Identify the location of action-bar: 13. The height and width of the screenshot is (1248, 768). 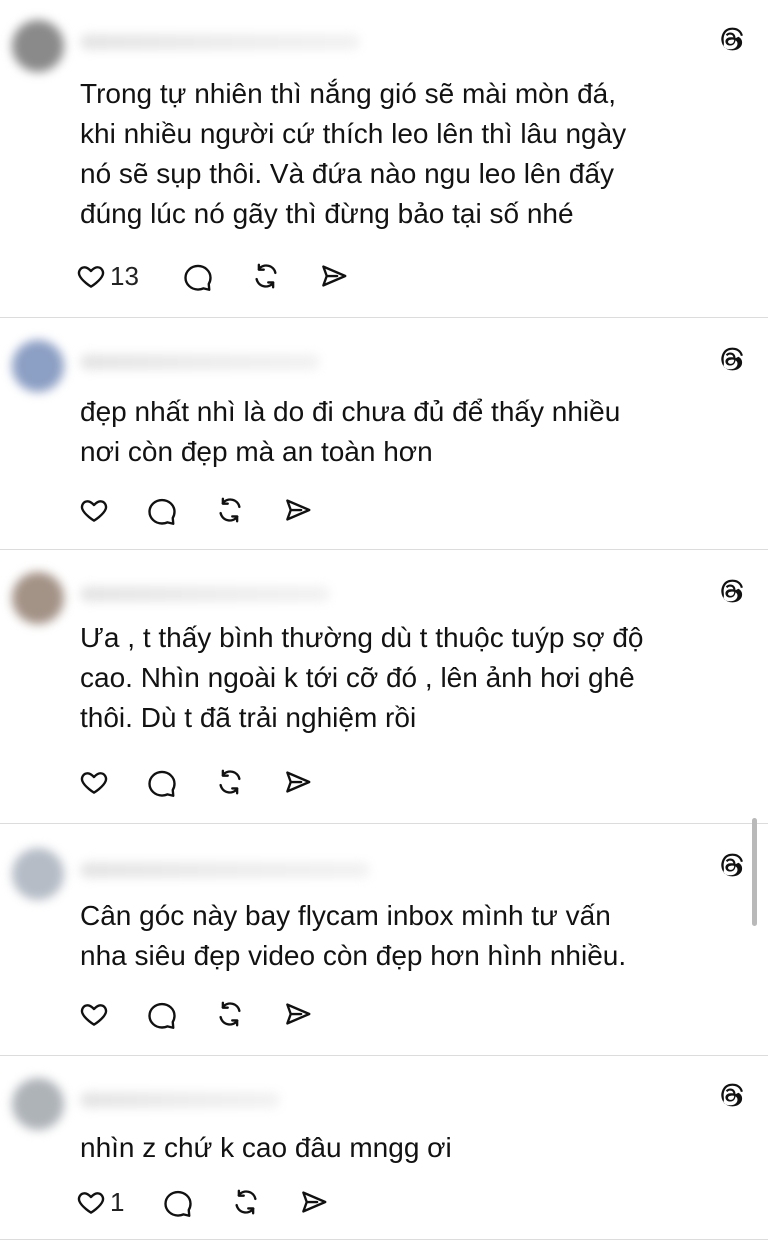
(215, 276).